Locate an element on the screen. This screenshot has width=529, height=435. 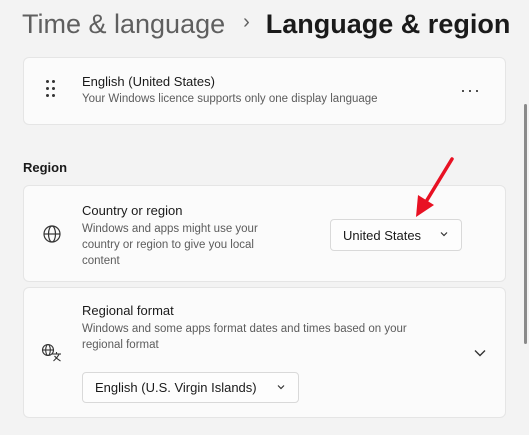
annotation-arrow-head is located at coordinates (425, 206).